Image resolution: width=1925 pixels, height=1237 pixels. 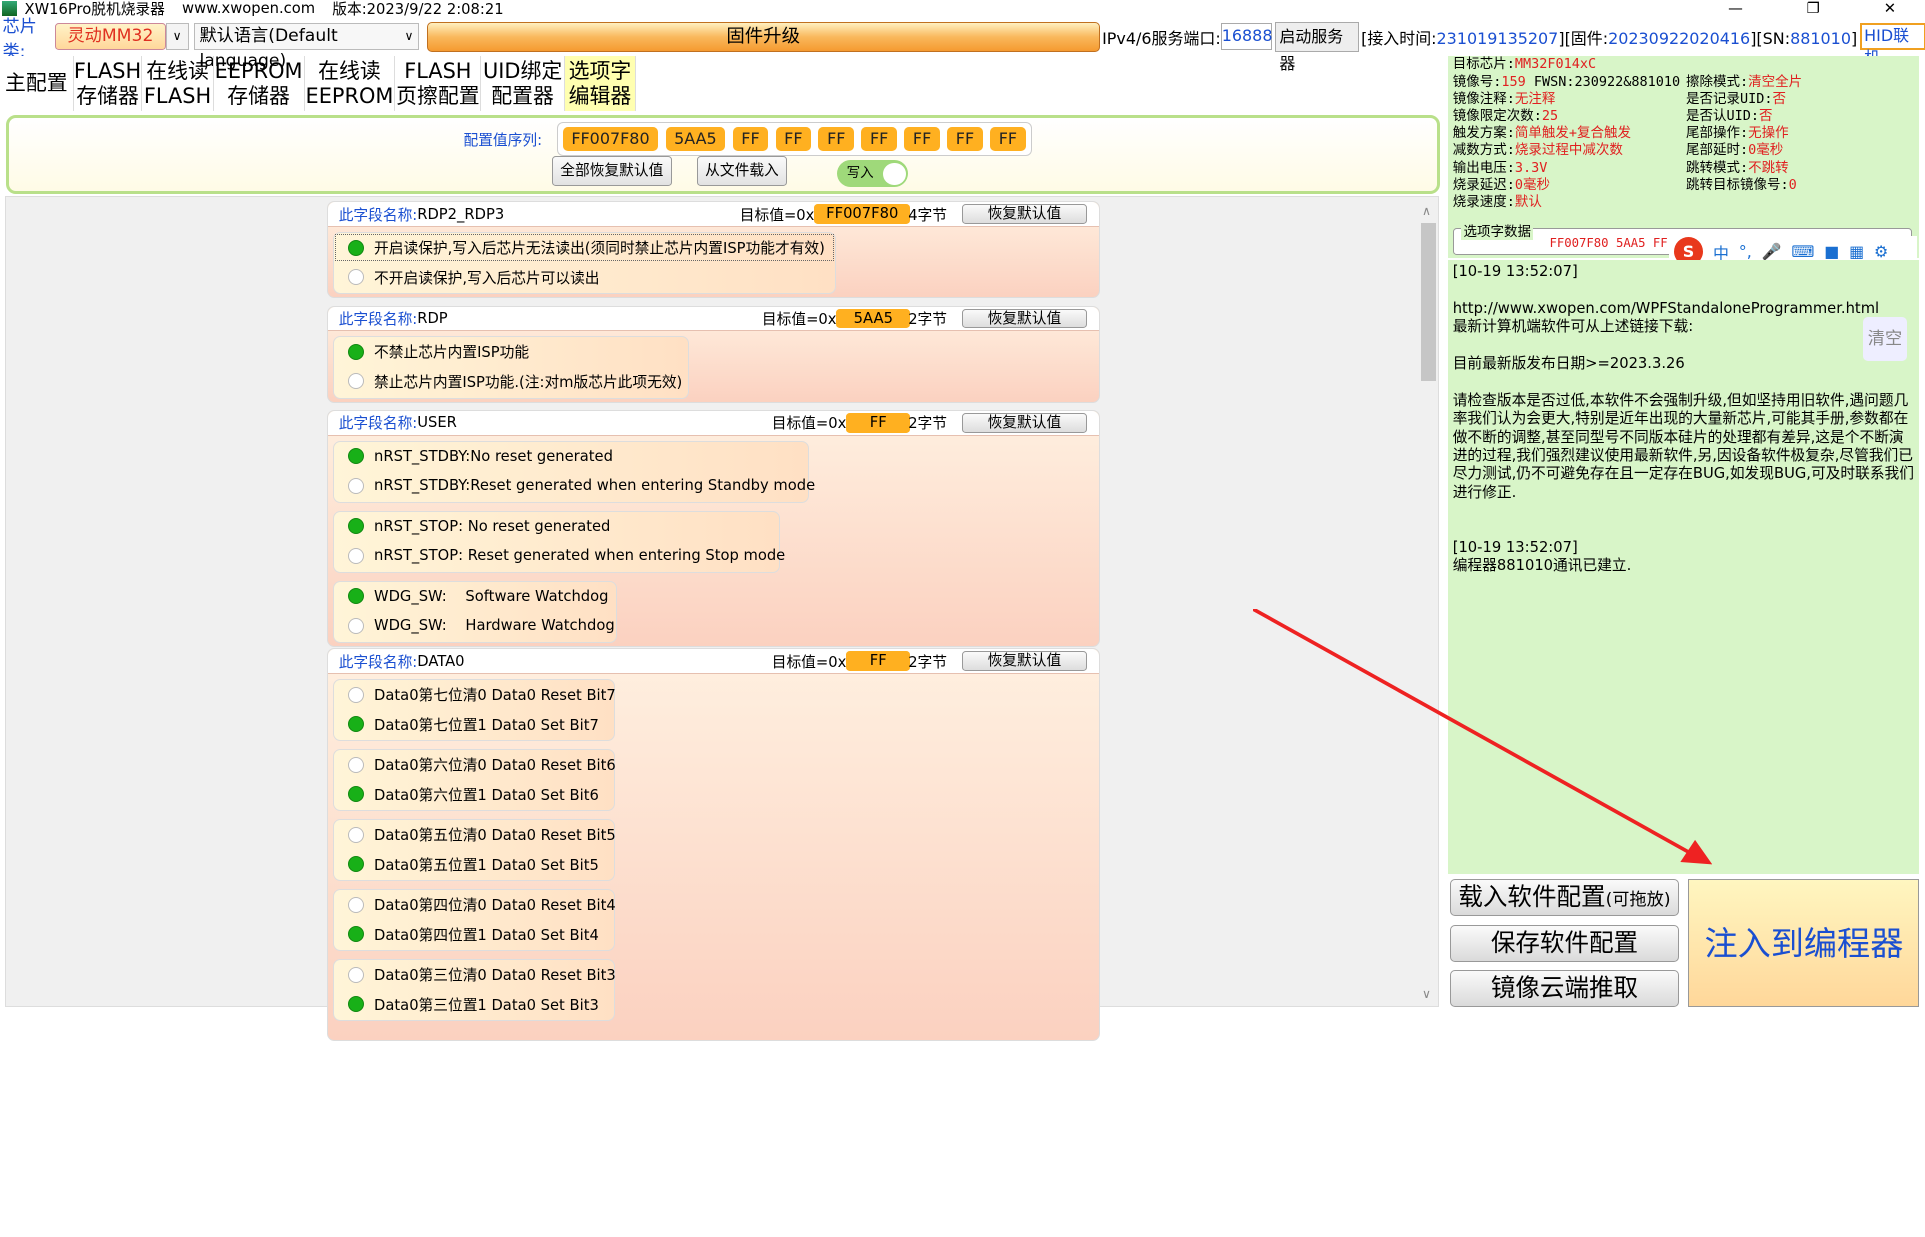 I want to click on info-key: 烧录速度:, so click(x=1483, y=201).